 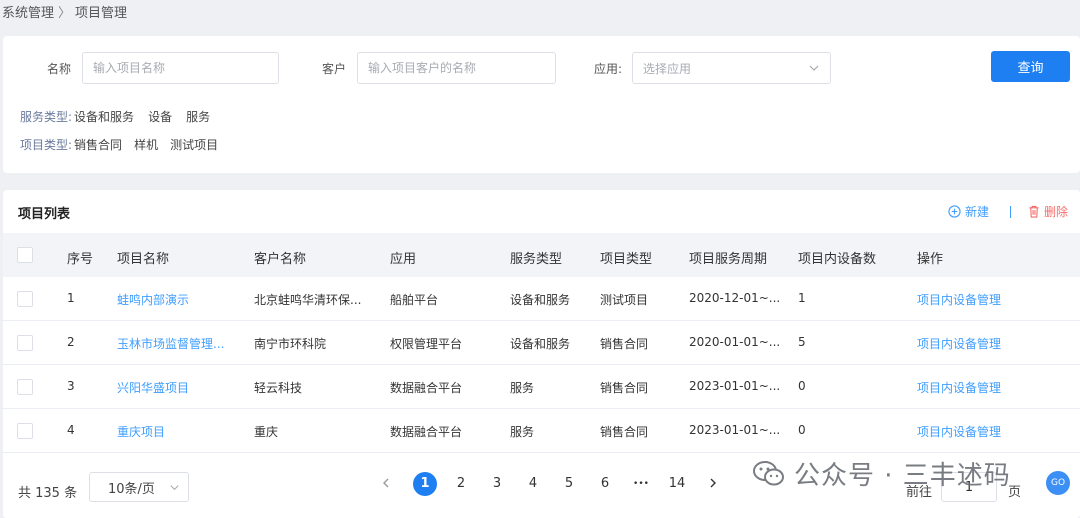 I want to click on row-number: 2, so click(x=71, y=342).